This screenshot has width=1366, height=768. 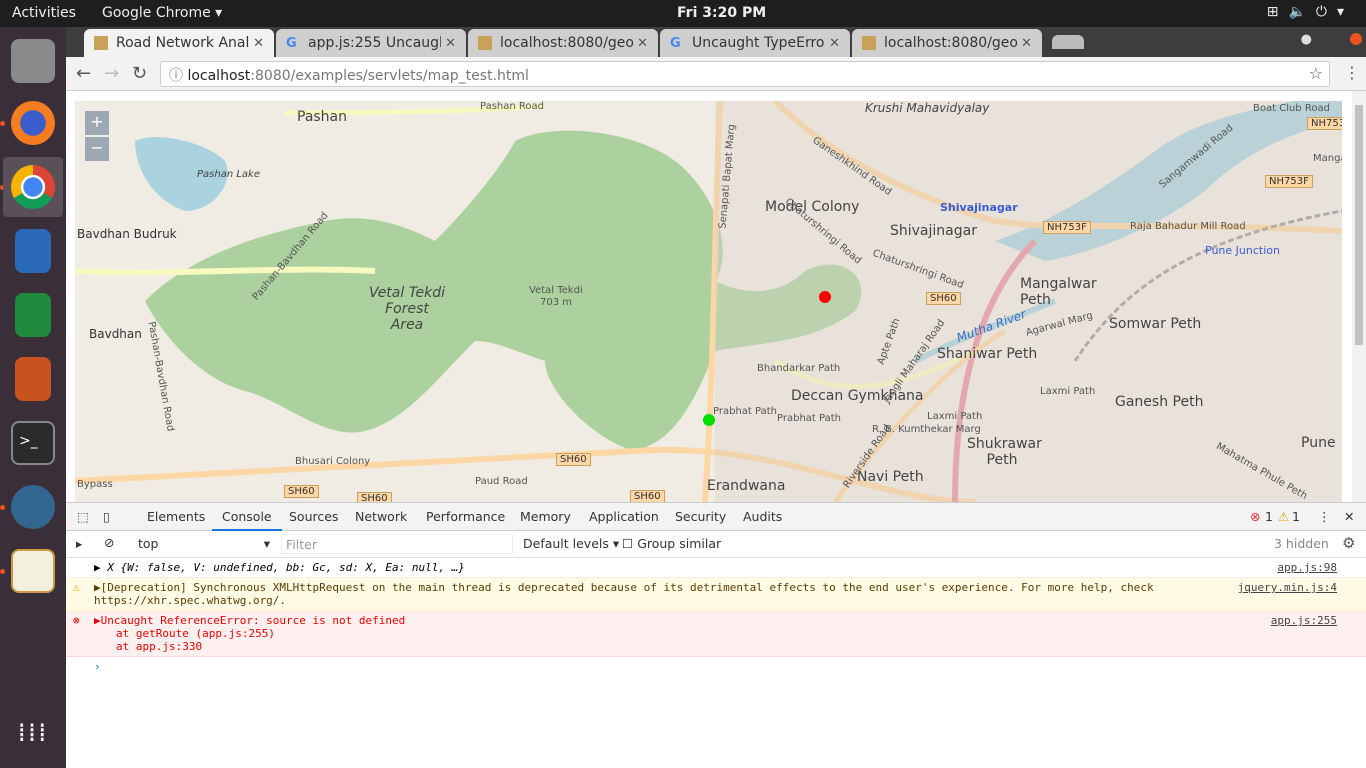 I want to click on tab-performance: Performance, so click(x=465, y=516).